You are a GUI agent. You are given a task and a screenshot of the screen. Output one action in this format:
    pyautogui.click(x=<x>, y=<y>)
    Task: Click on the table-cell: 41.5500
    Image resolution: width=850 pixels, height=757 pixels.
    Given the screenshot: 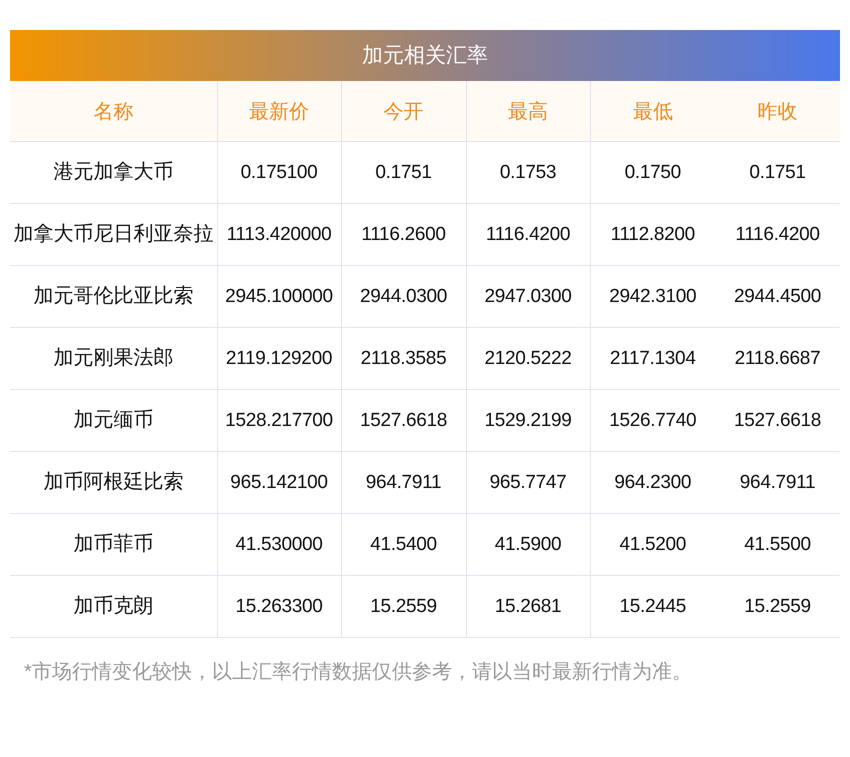 What is the action you would take?
    pyautogui.click(x=777, y=544)
    